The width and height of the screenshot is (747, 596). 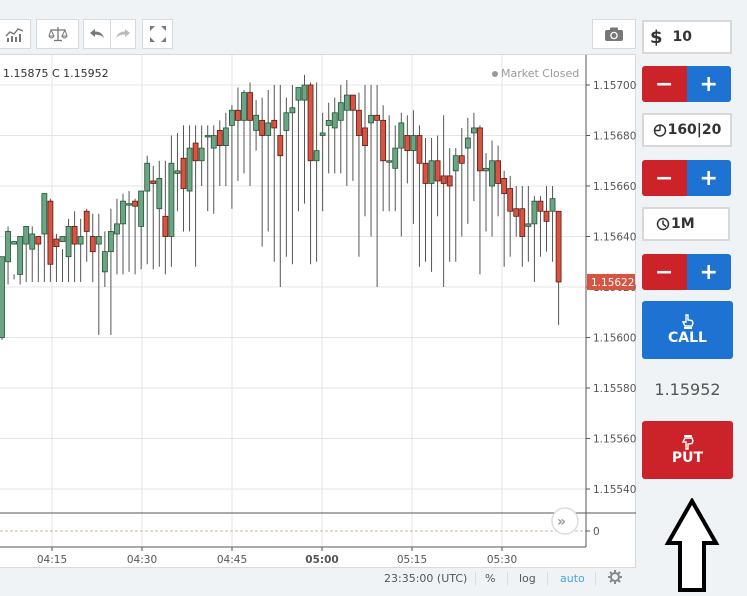 What do you see at coordinates (708, 272) in the screenshot?
I see `timeframe-increase-button: +` at bounding box center [708, 272].